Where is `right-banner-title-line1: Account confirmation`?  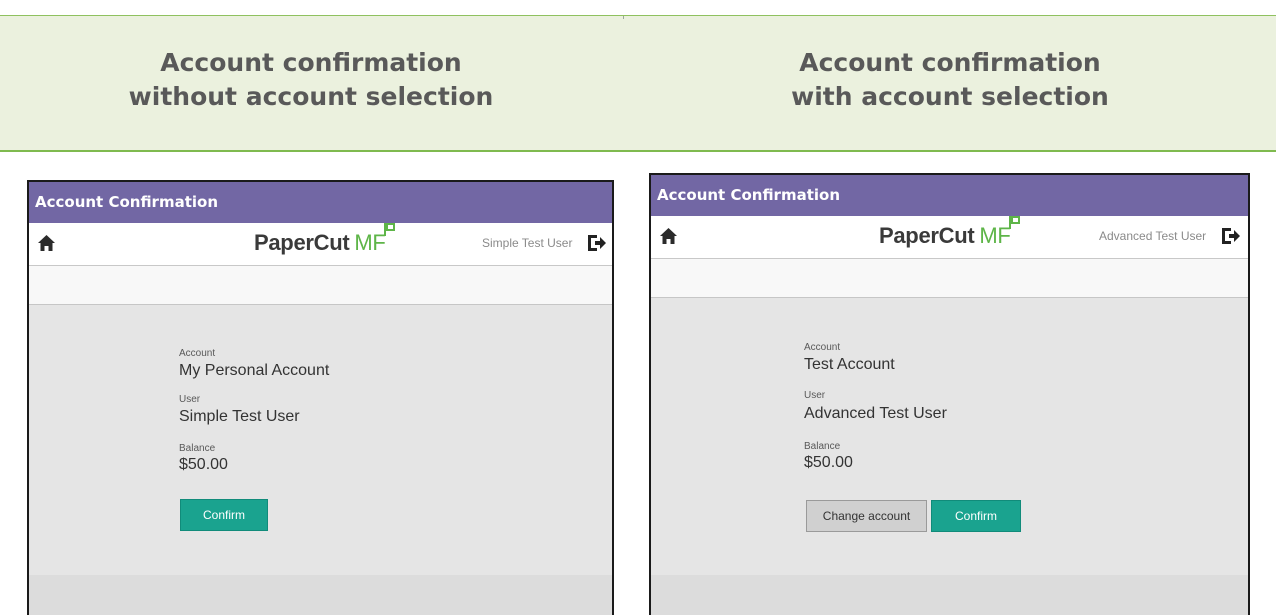
right-banner-title-line1: Account confirmation is located at coordinates (950, 62).